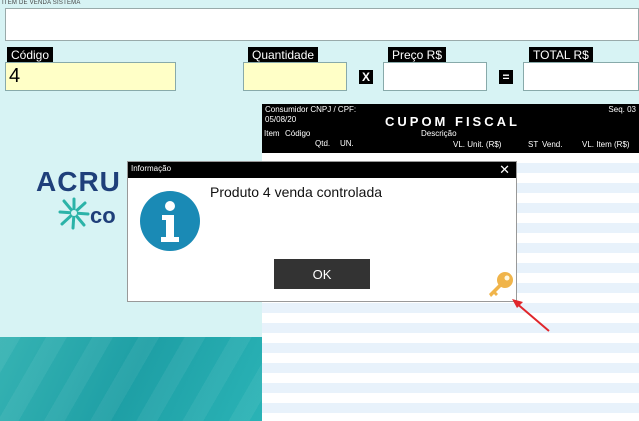 This screenshot has height=421, width=639. Describe the element at coordinates (103, 215) in the screenshot. I see `brand-logo-subtext: co` at that location.